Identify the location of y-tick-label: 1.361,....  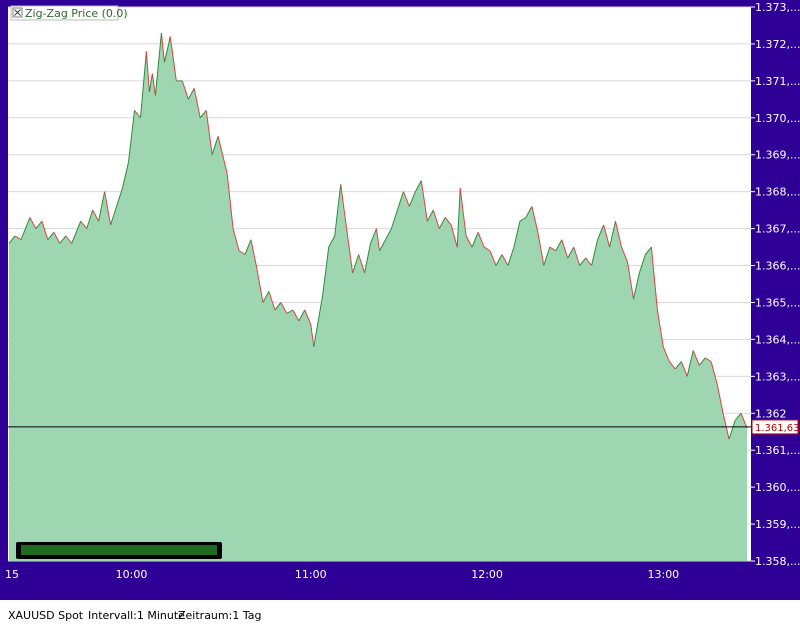
(777, 450).